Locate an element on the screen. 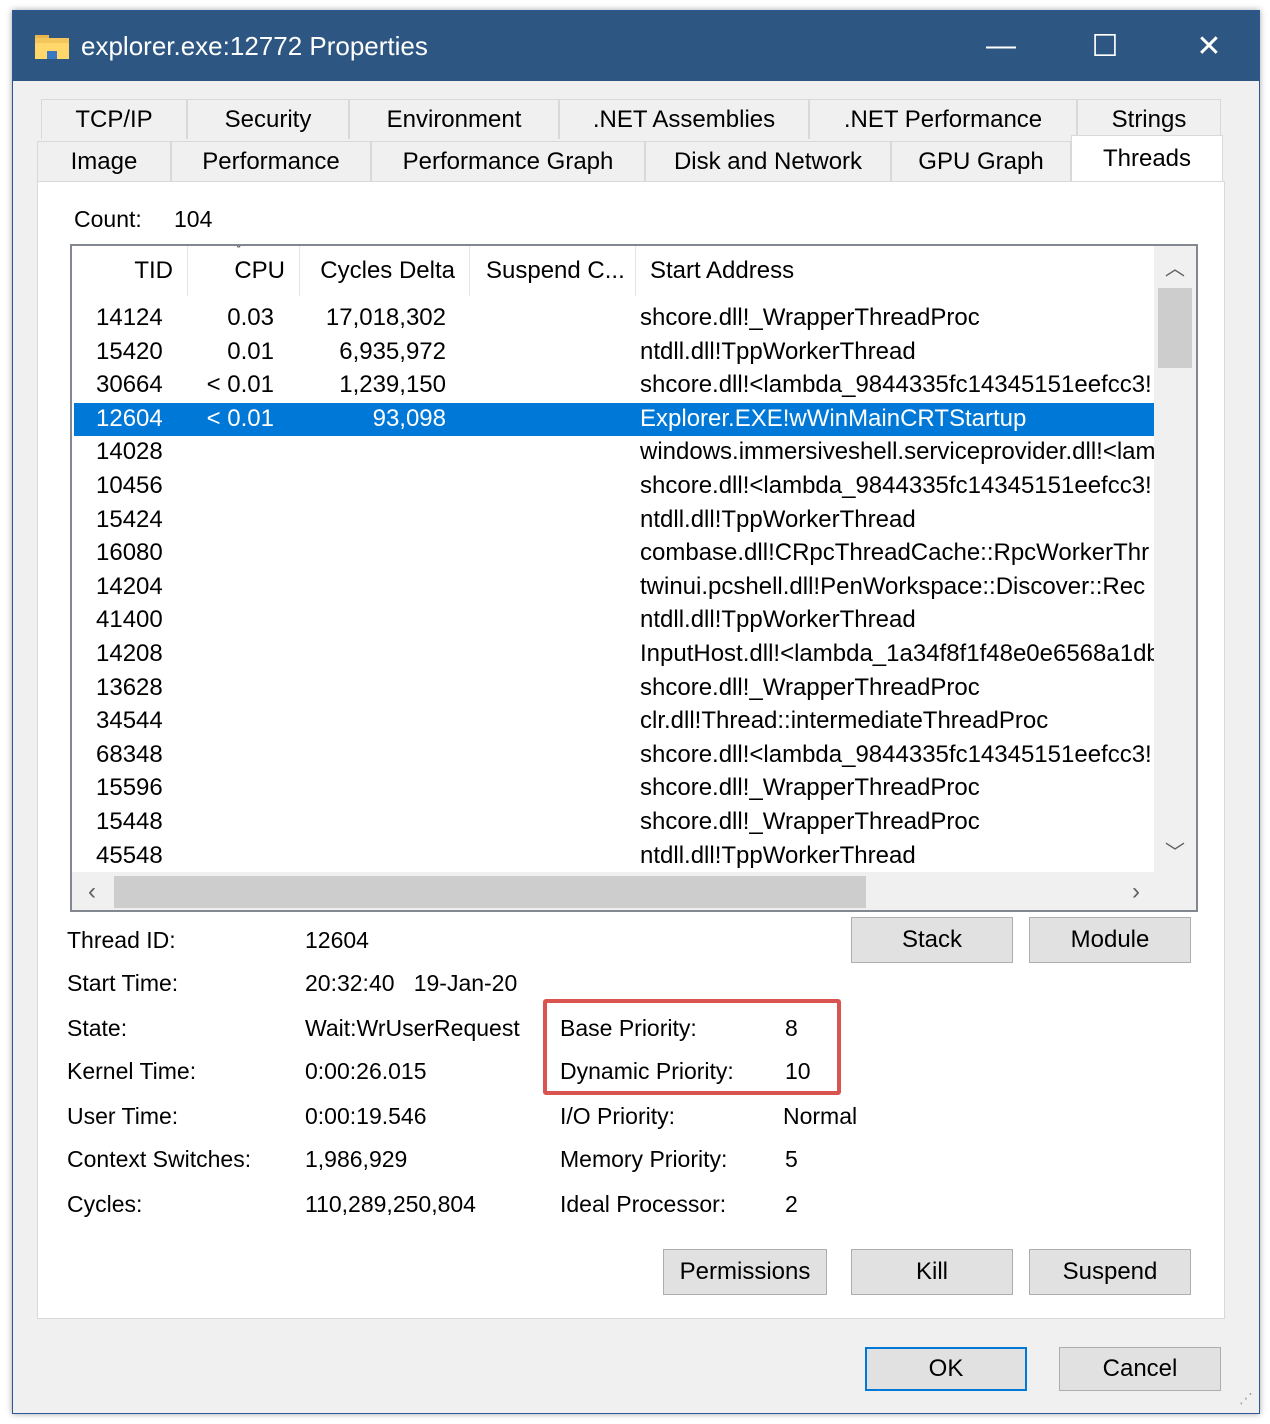  table-row: 13628 shcore.dll!_WrapperThreadProc is located at coordinates (614, 688).